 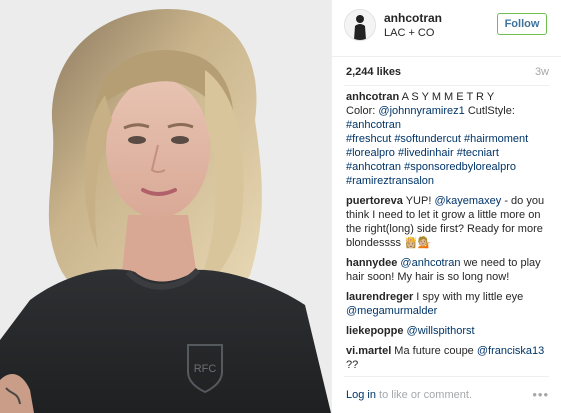 I want to click on login-link: Log in, so click(x=361, y=395).